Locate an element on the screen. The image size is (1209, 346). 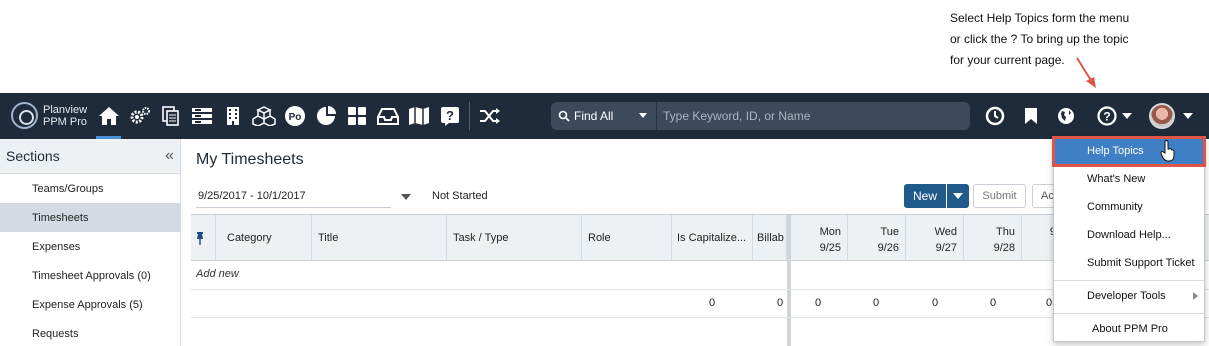
gears-icon is located at coordinates (139, 116).